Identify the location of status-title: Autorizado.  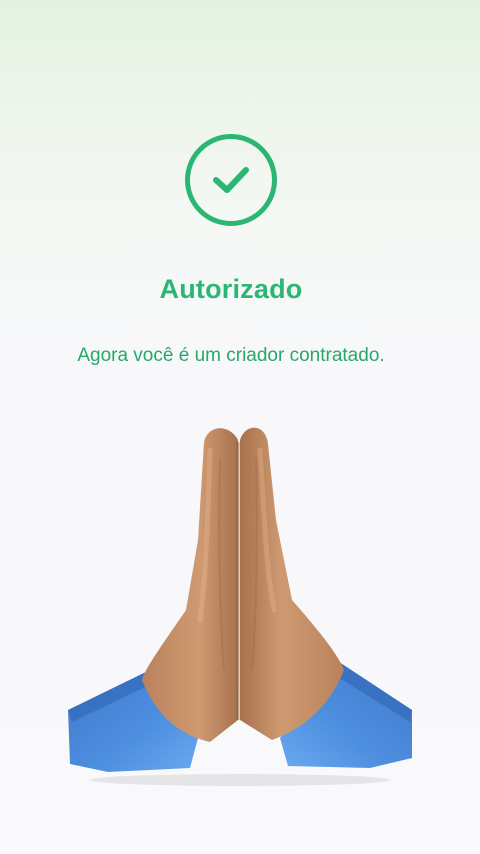
(231, 289).